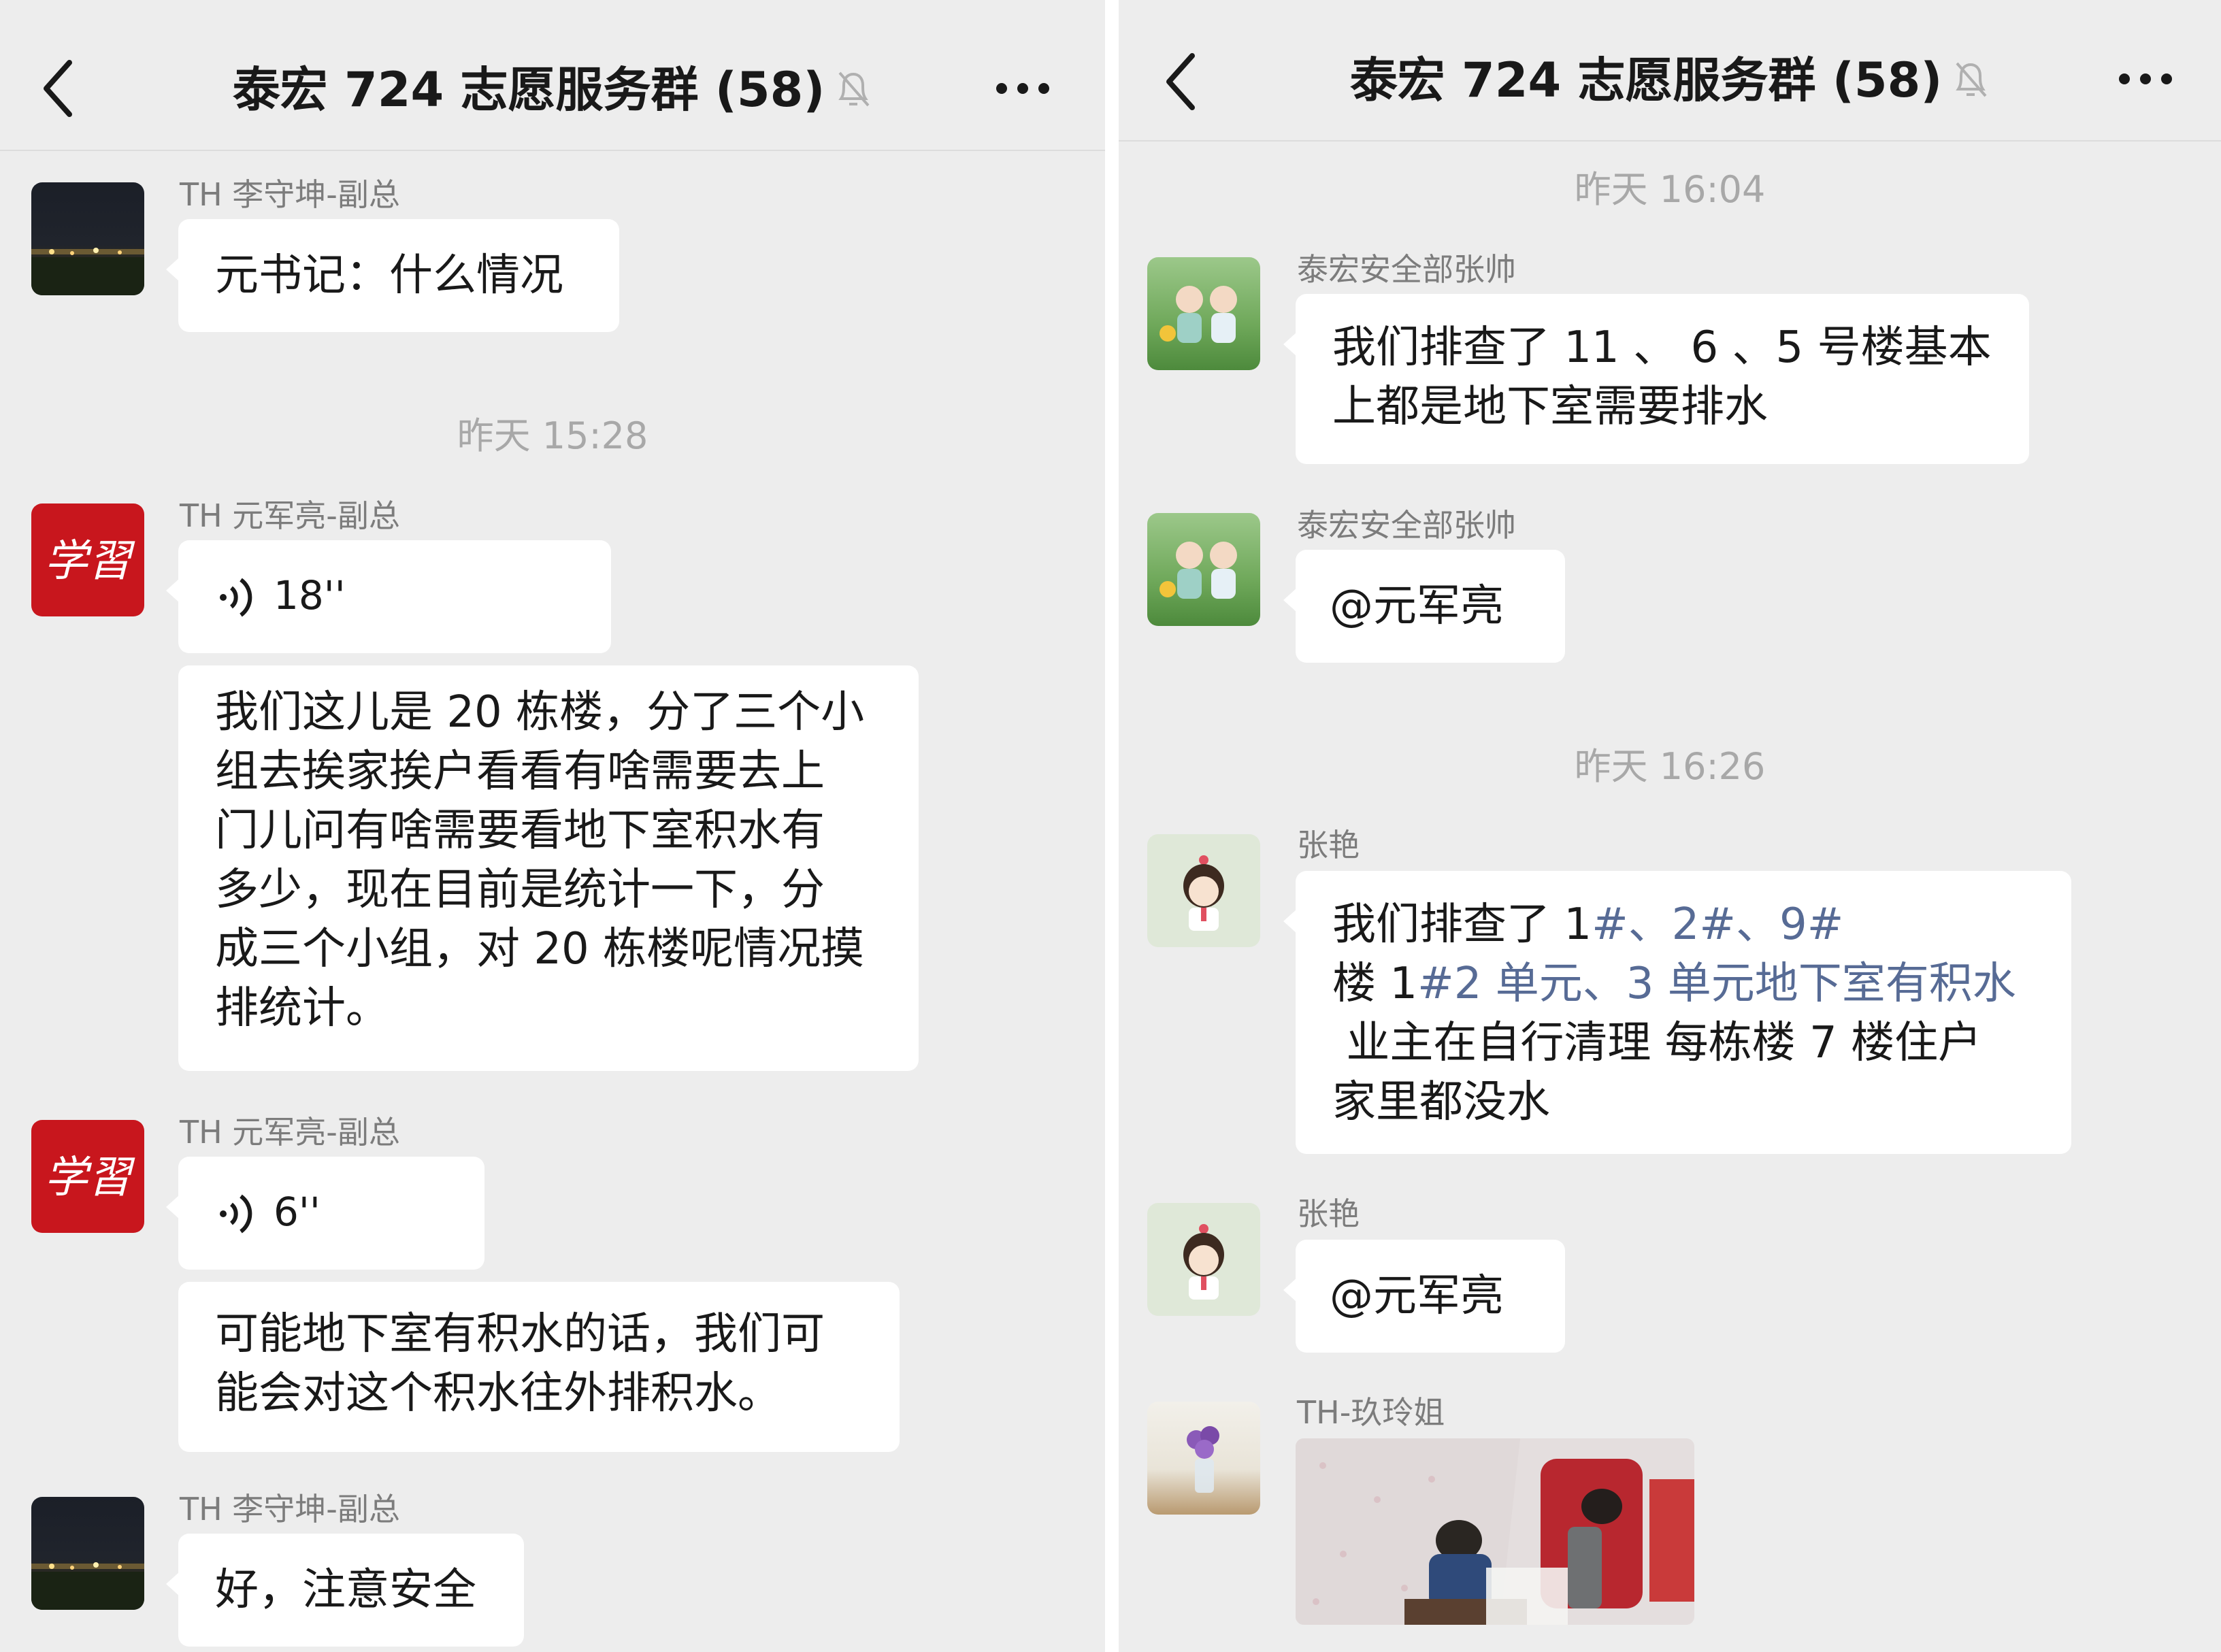 The image size is (2221, 1652). What do you see at coordinates (325, 1213) in the screenshot?
I see `voice-message-bubble: 6''` at bounding box center [325, 1213].